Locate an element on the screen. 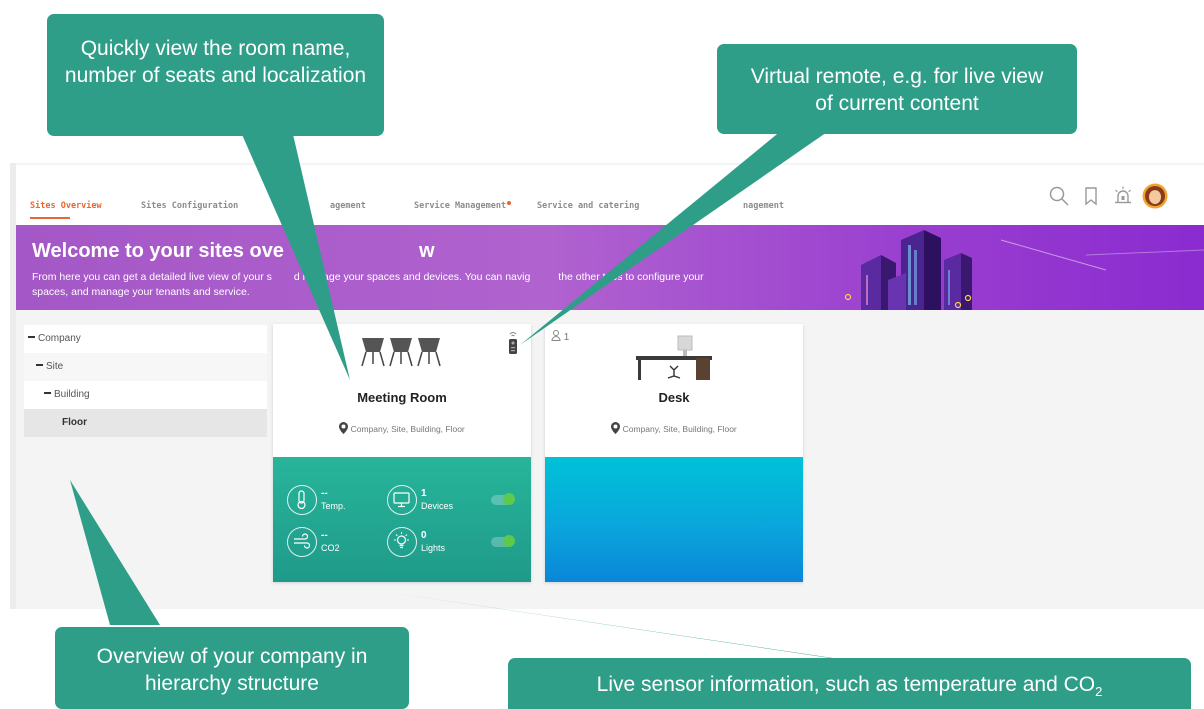 The image size is (1204, 709). search-icon is located at coordinates (1059, 196).